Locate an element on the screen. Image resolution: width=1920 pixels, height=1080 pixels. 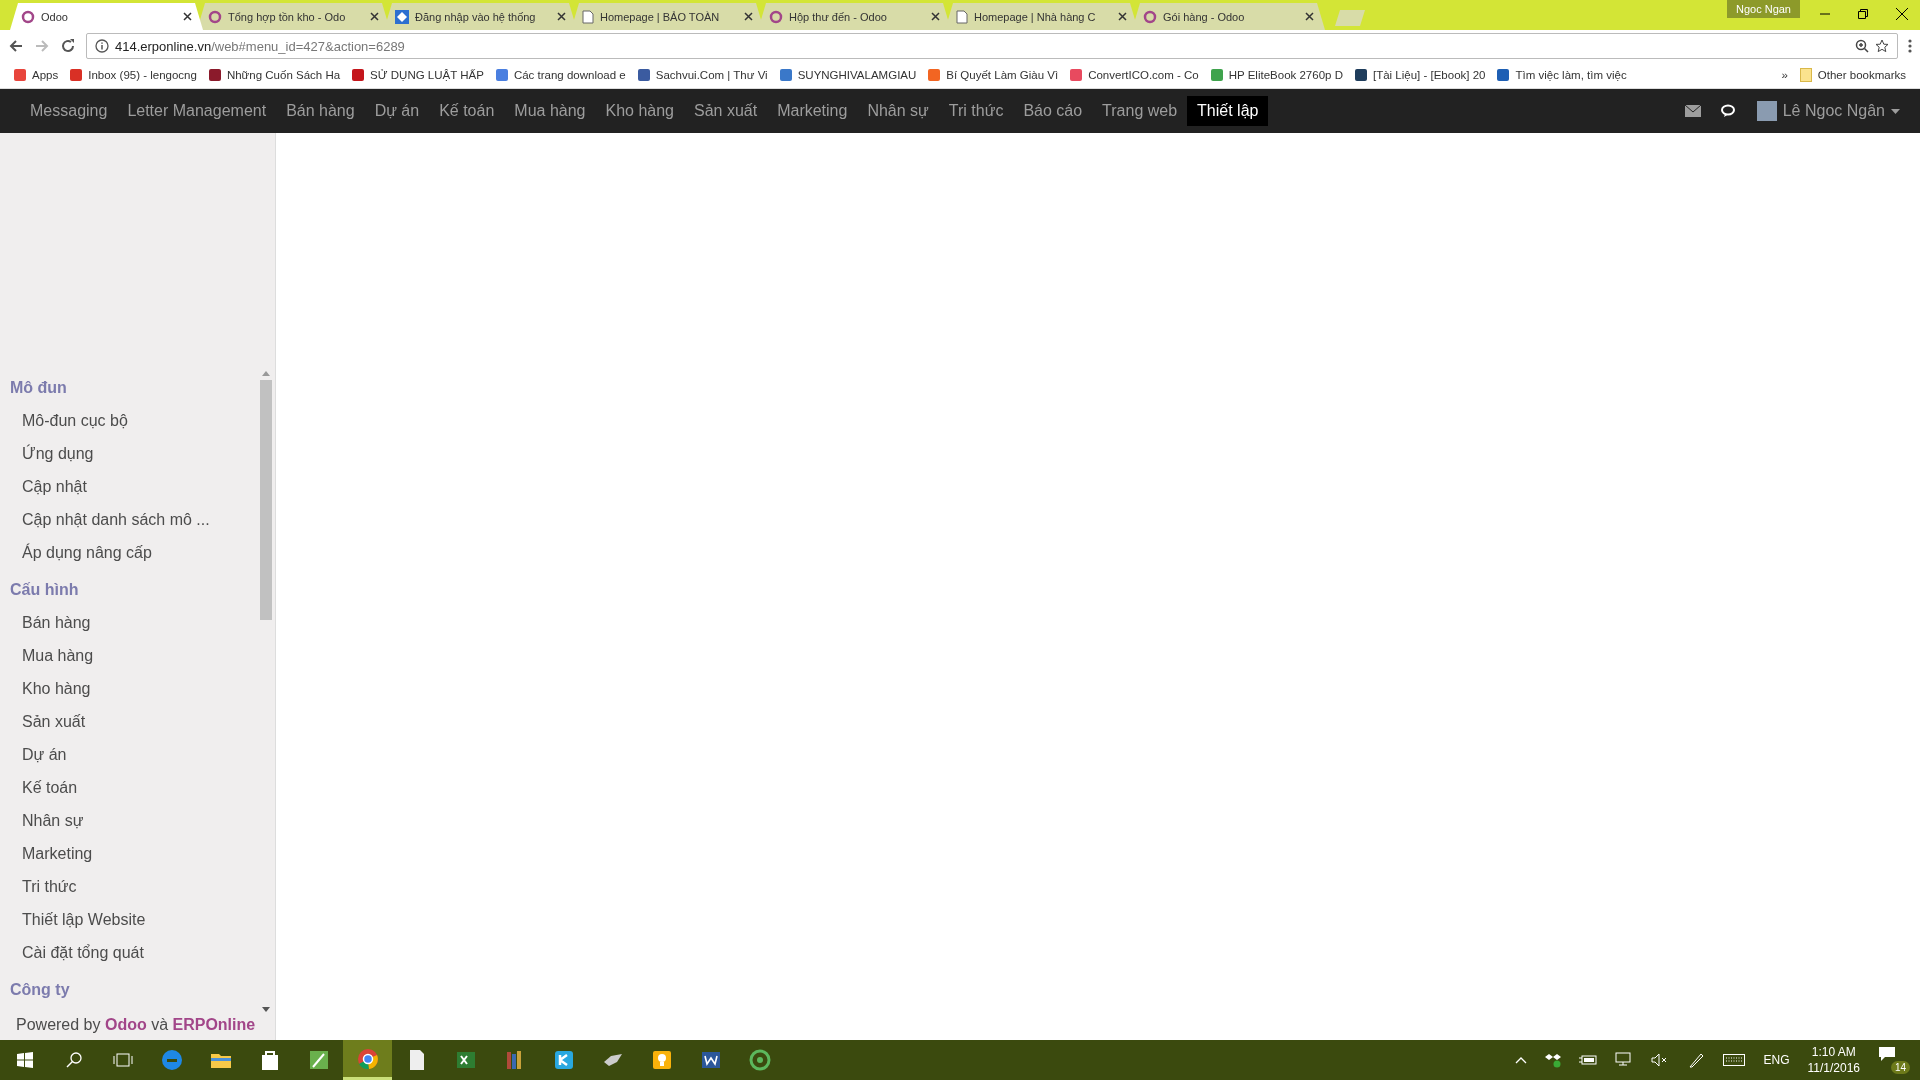
info-icon is located at coordinates (102, 46).